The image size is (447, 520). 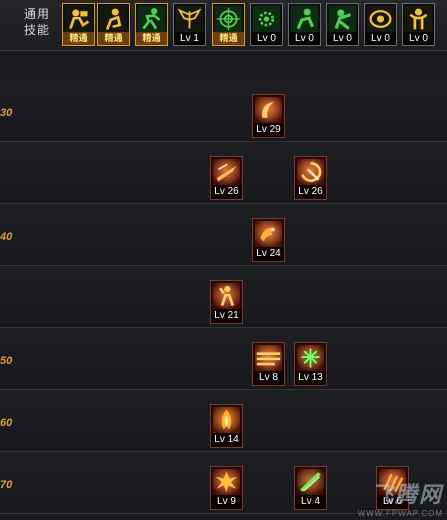 I want to click on general-skill-10: Lv 0, so click(x=418, y=24).